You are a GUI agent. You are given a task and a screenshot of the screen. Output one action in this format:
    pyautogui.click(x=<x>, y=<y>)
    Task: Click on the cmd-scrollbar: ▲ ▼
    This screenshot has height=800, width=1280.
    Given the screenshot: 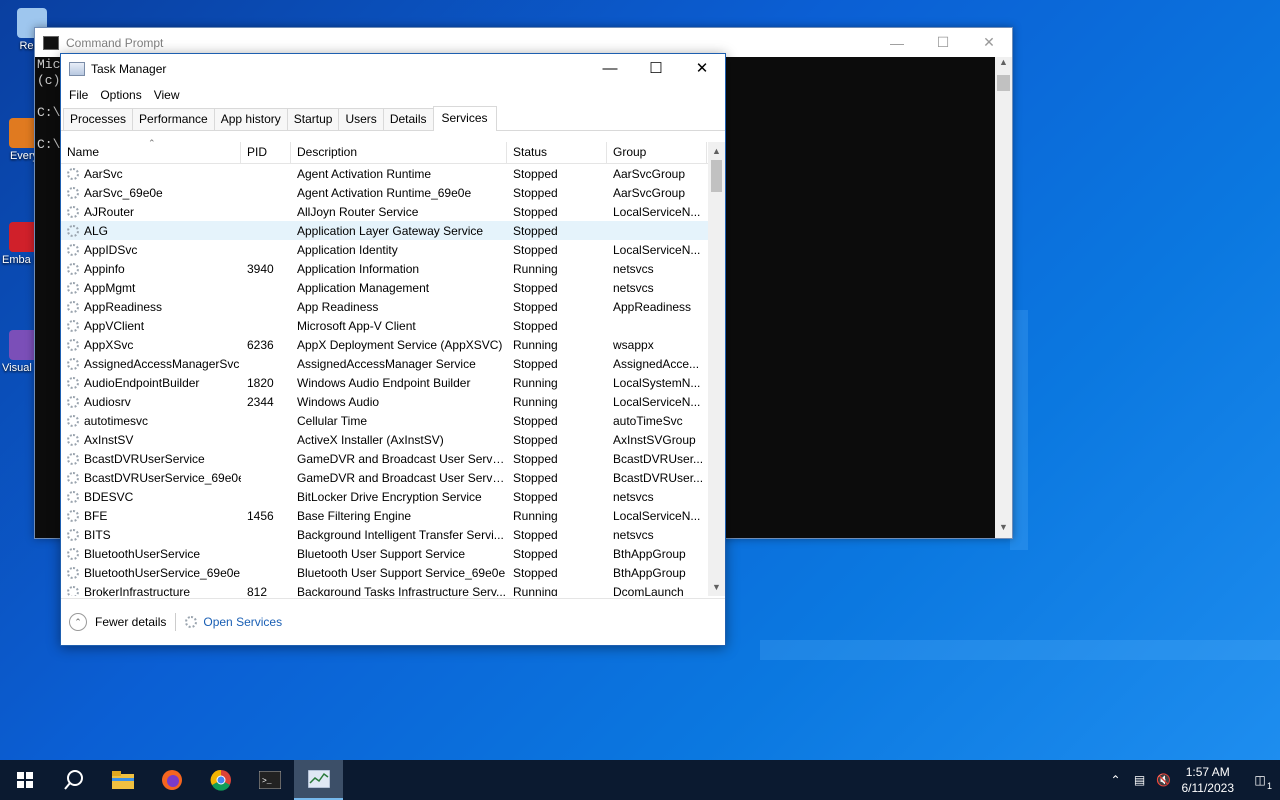 What is the action you would take?
    pyautogui.click(x=1003, y=297)
    